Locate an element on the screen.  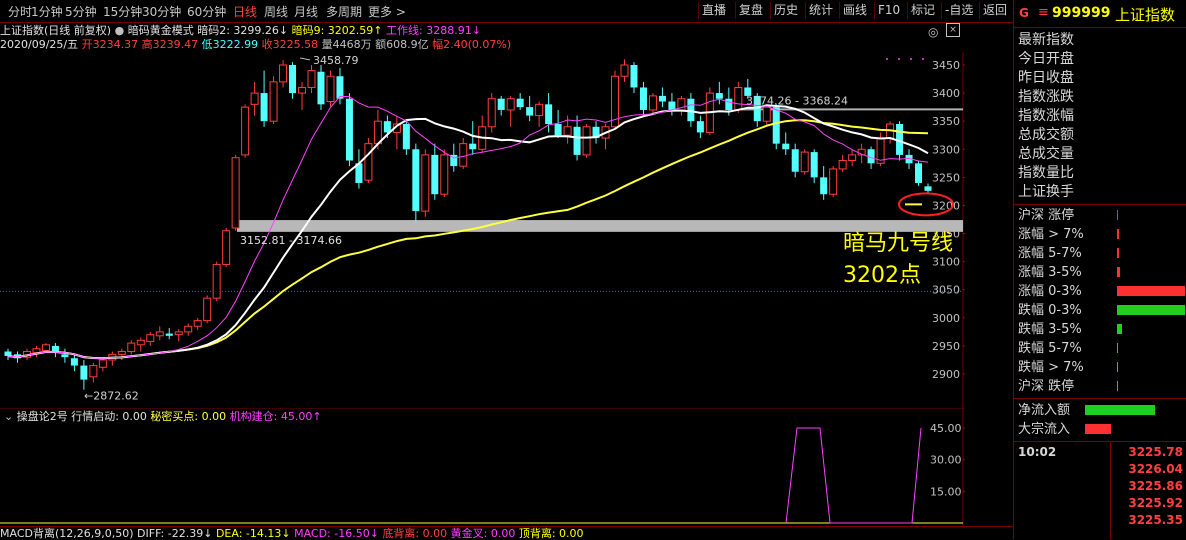
period-tab-9: 多周期 is located at coordinates (344, 11).